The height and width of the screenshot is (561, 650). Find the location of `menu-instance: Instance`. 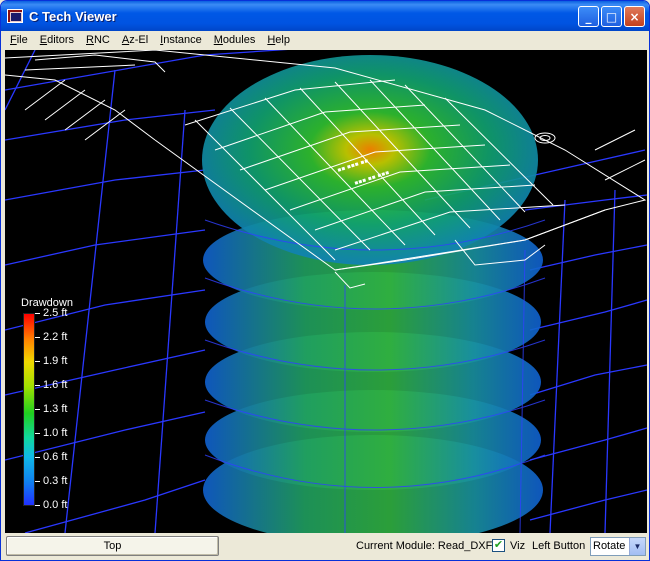

menu-instance: Instance is located at coordinates (181, 40).